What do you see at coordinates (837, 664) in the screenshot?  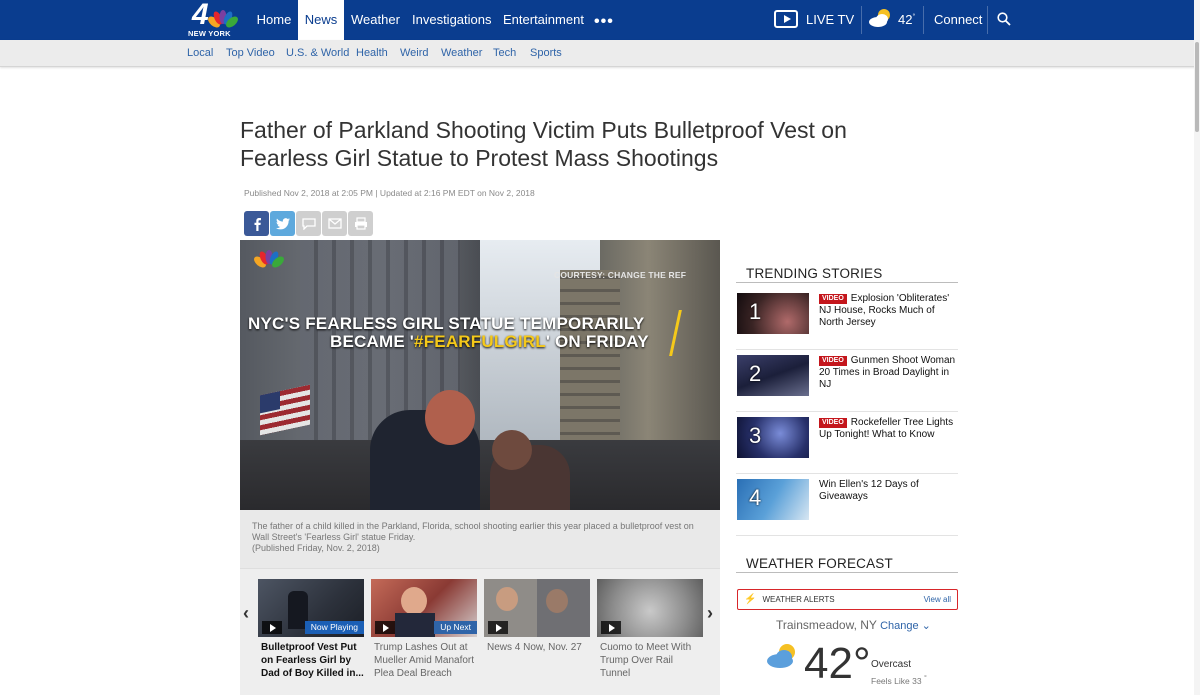 I see `current-temperature: 42°` at bounding box center [837, 664].